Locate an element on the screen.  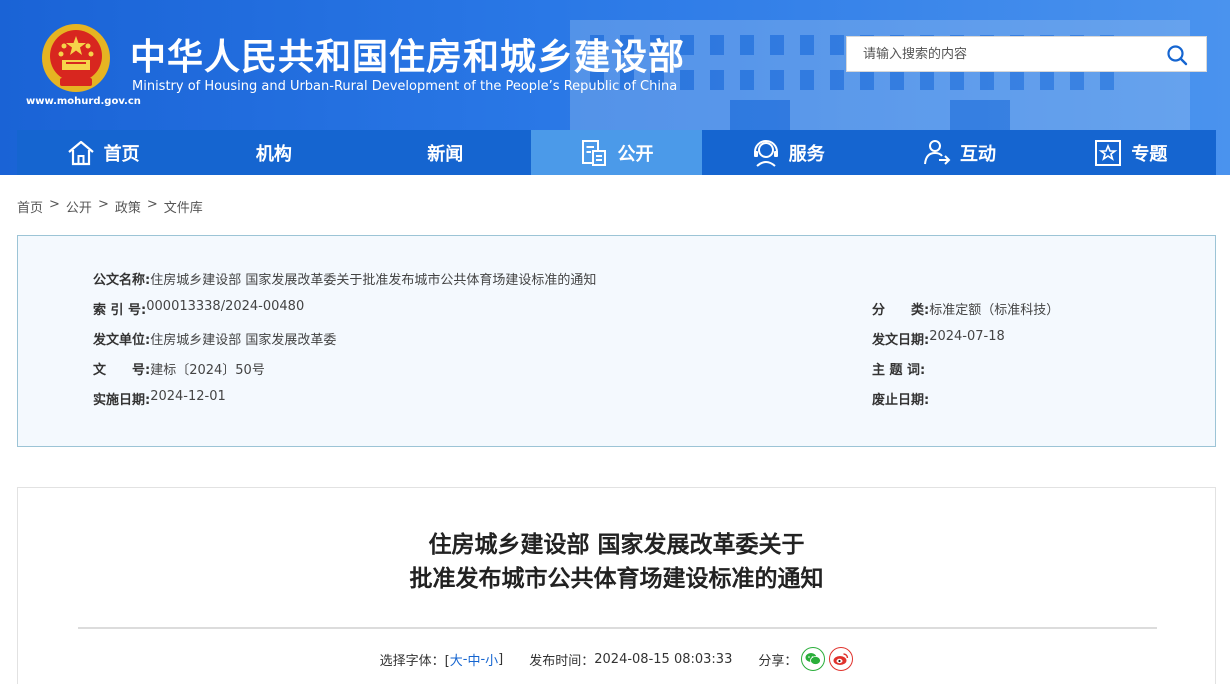
title-divider is located at coordinates (617, 628).